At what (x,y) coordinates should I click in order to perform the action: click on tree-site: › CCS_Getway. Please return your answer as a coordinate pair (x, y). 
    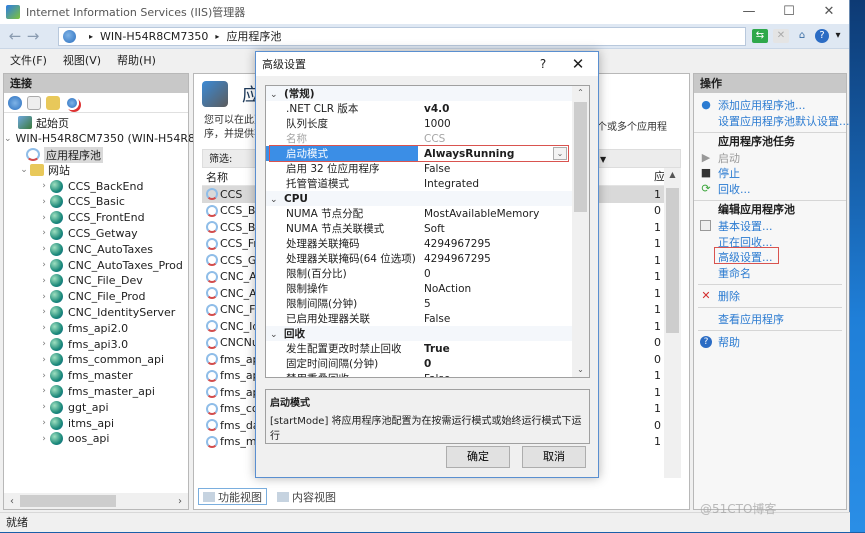
    Looking at the image, I should click on (96, 234).